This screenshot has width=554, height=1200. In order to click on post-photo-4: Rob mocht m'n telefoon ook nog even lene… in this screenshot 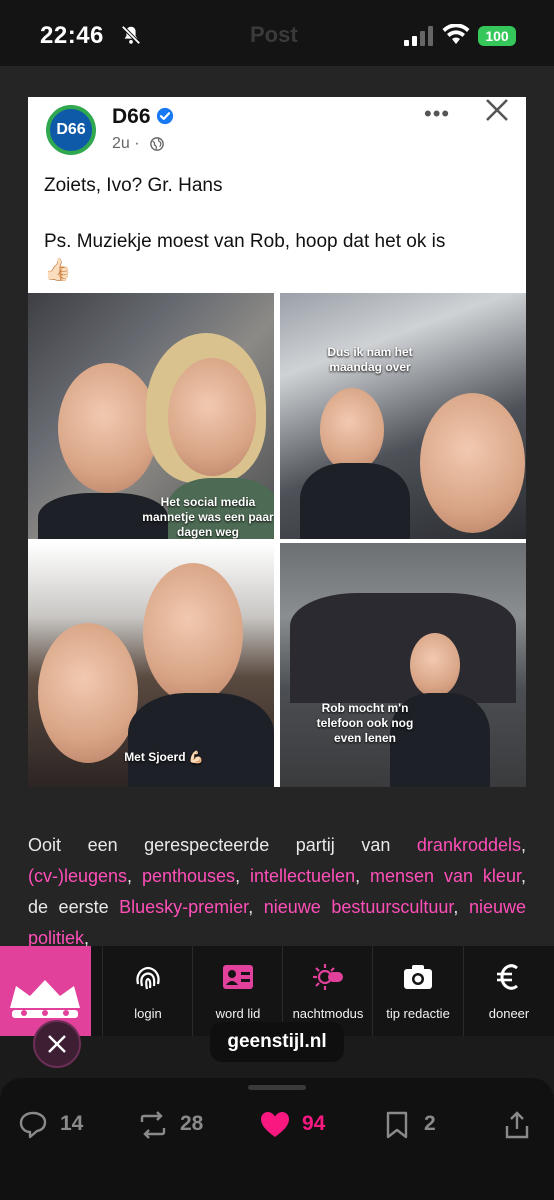, I will do `click(403, 665)`.